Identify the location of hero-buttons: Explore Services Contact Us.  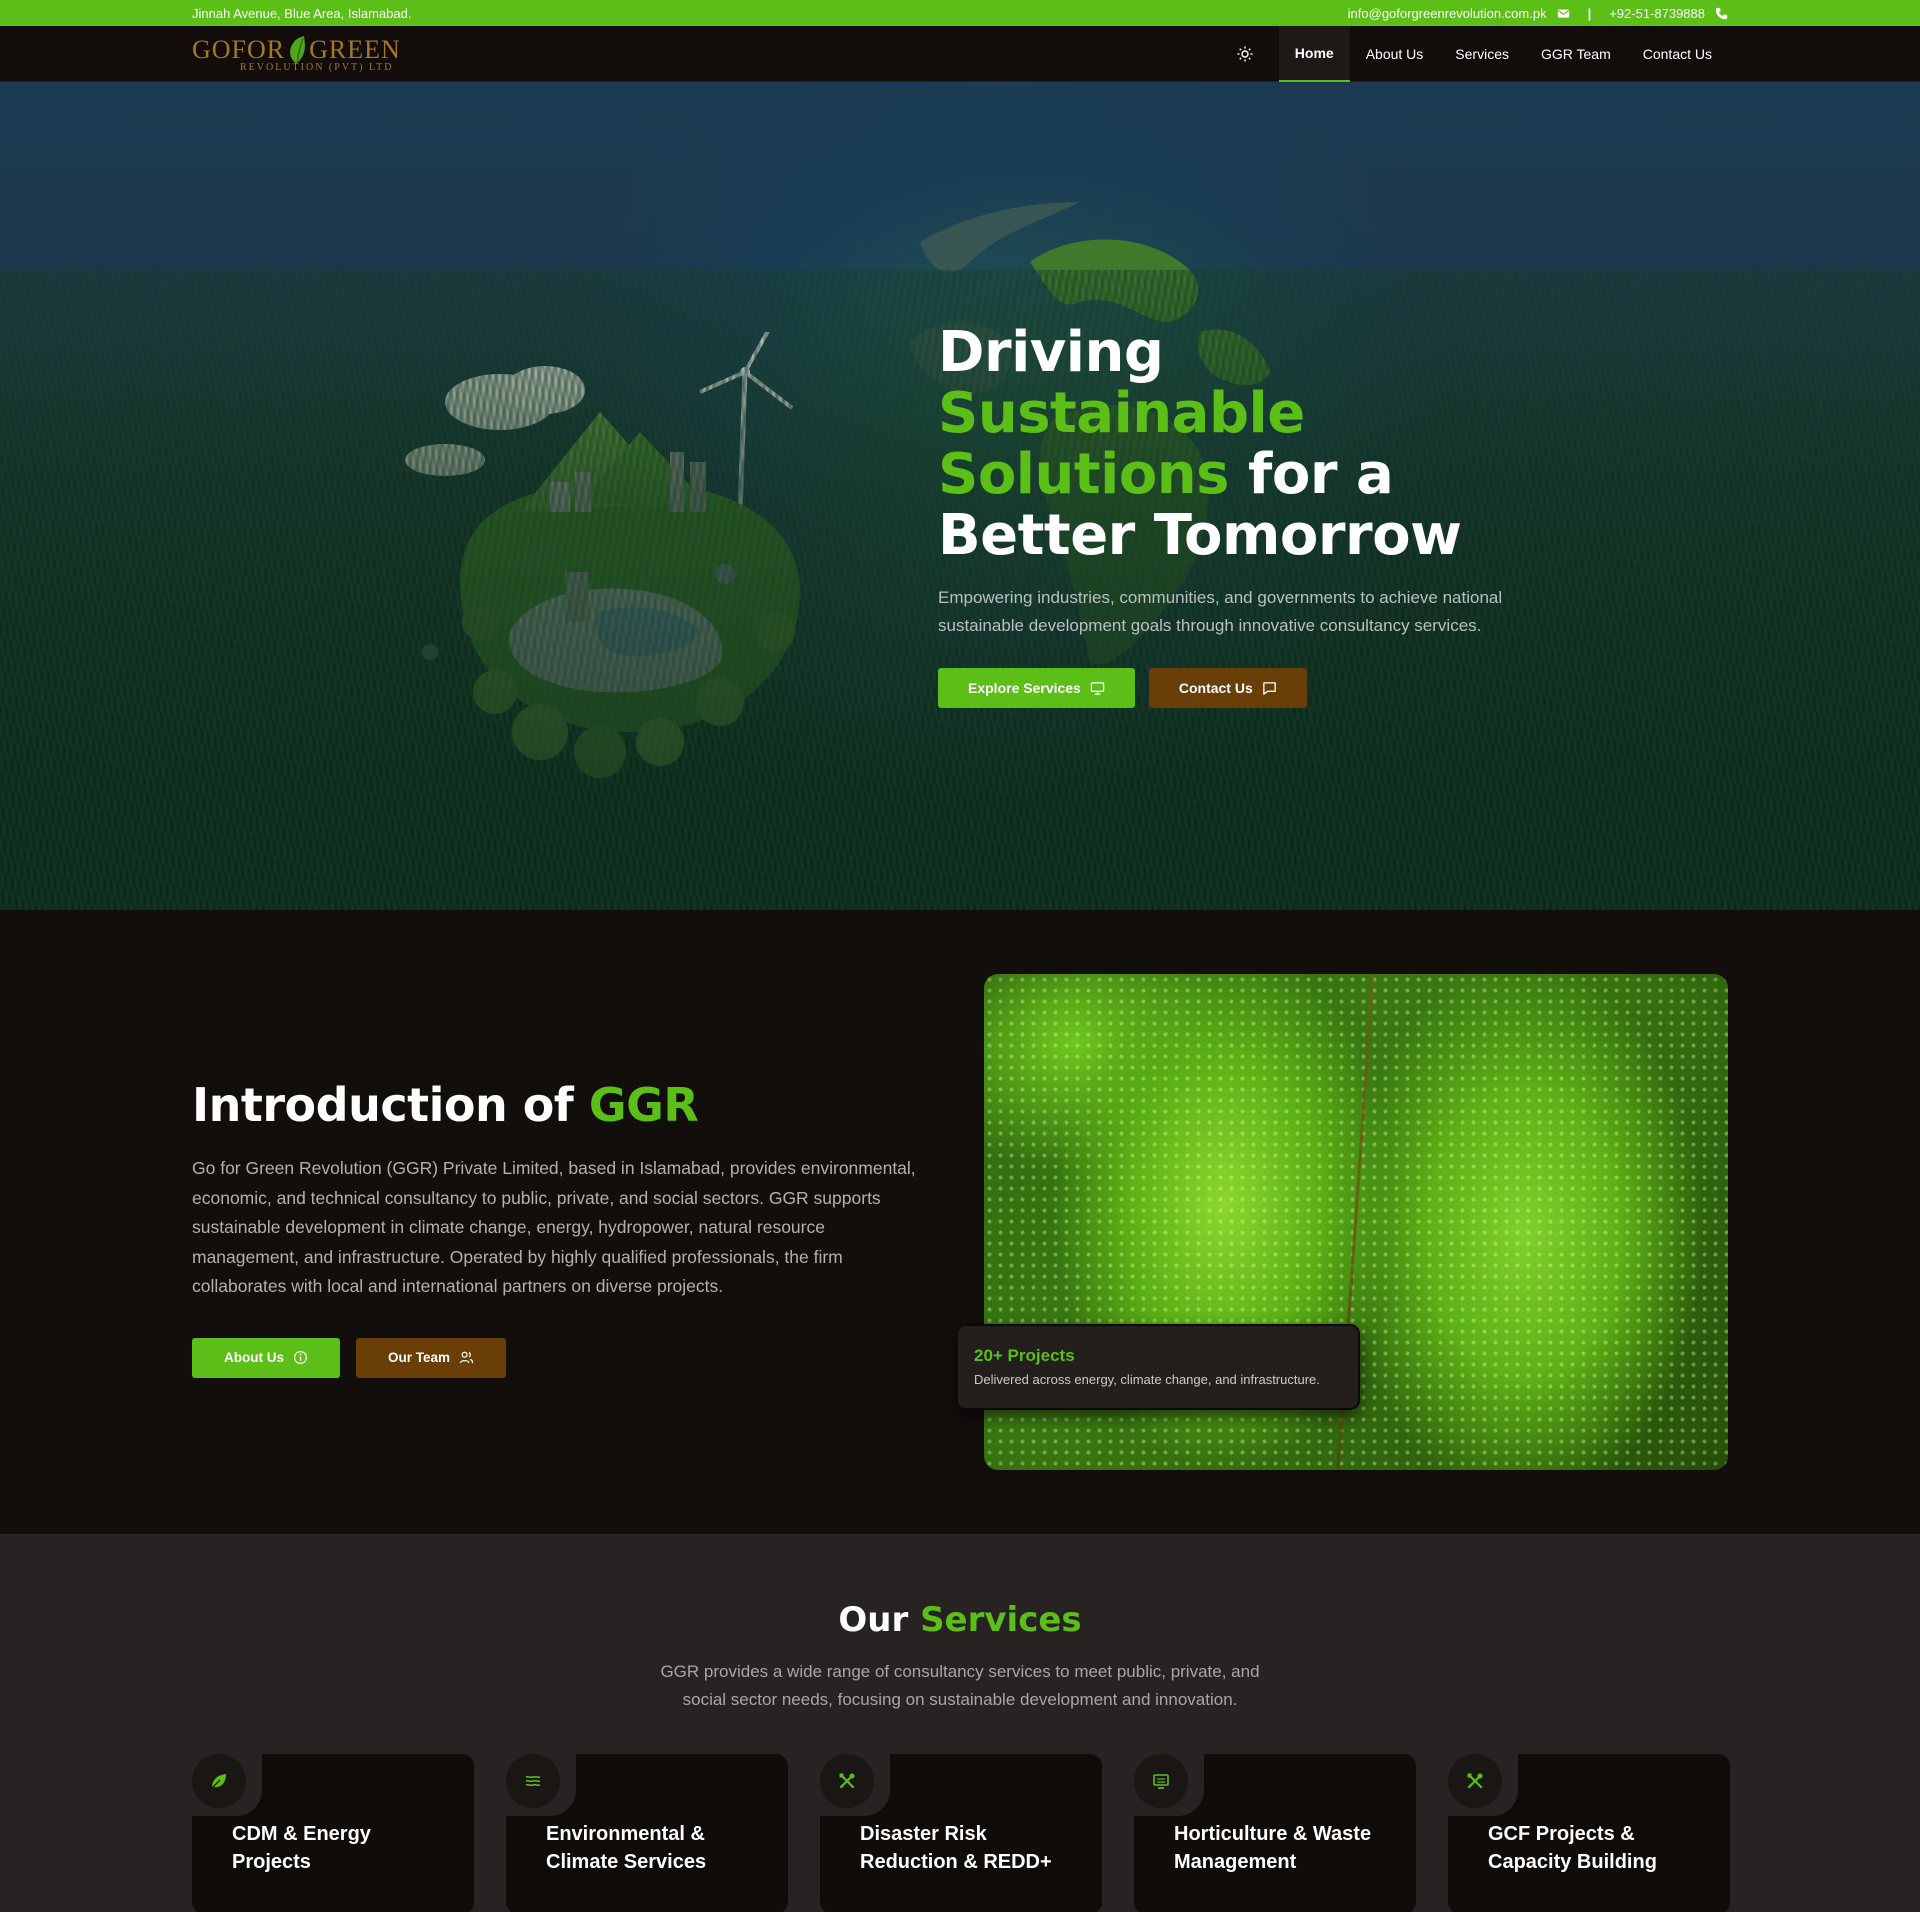
(1228, 688).